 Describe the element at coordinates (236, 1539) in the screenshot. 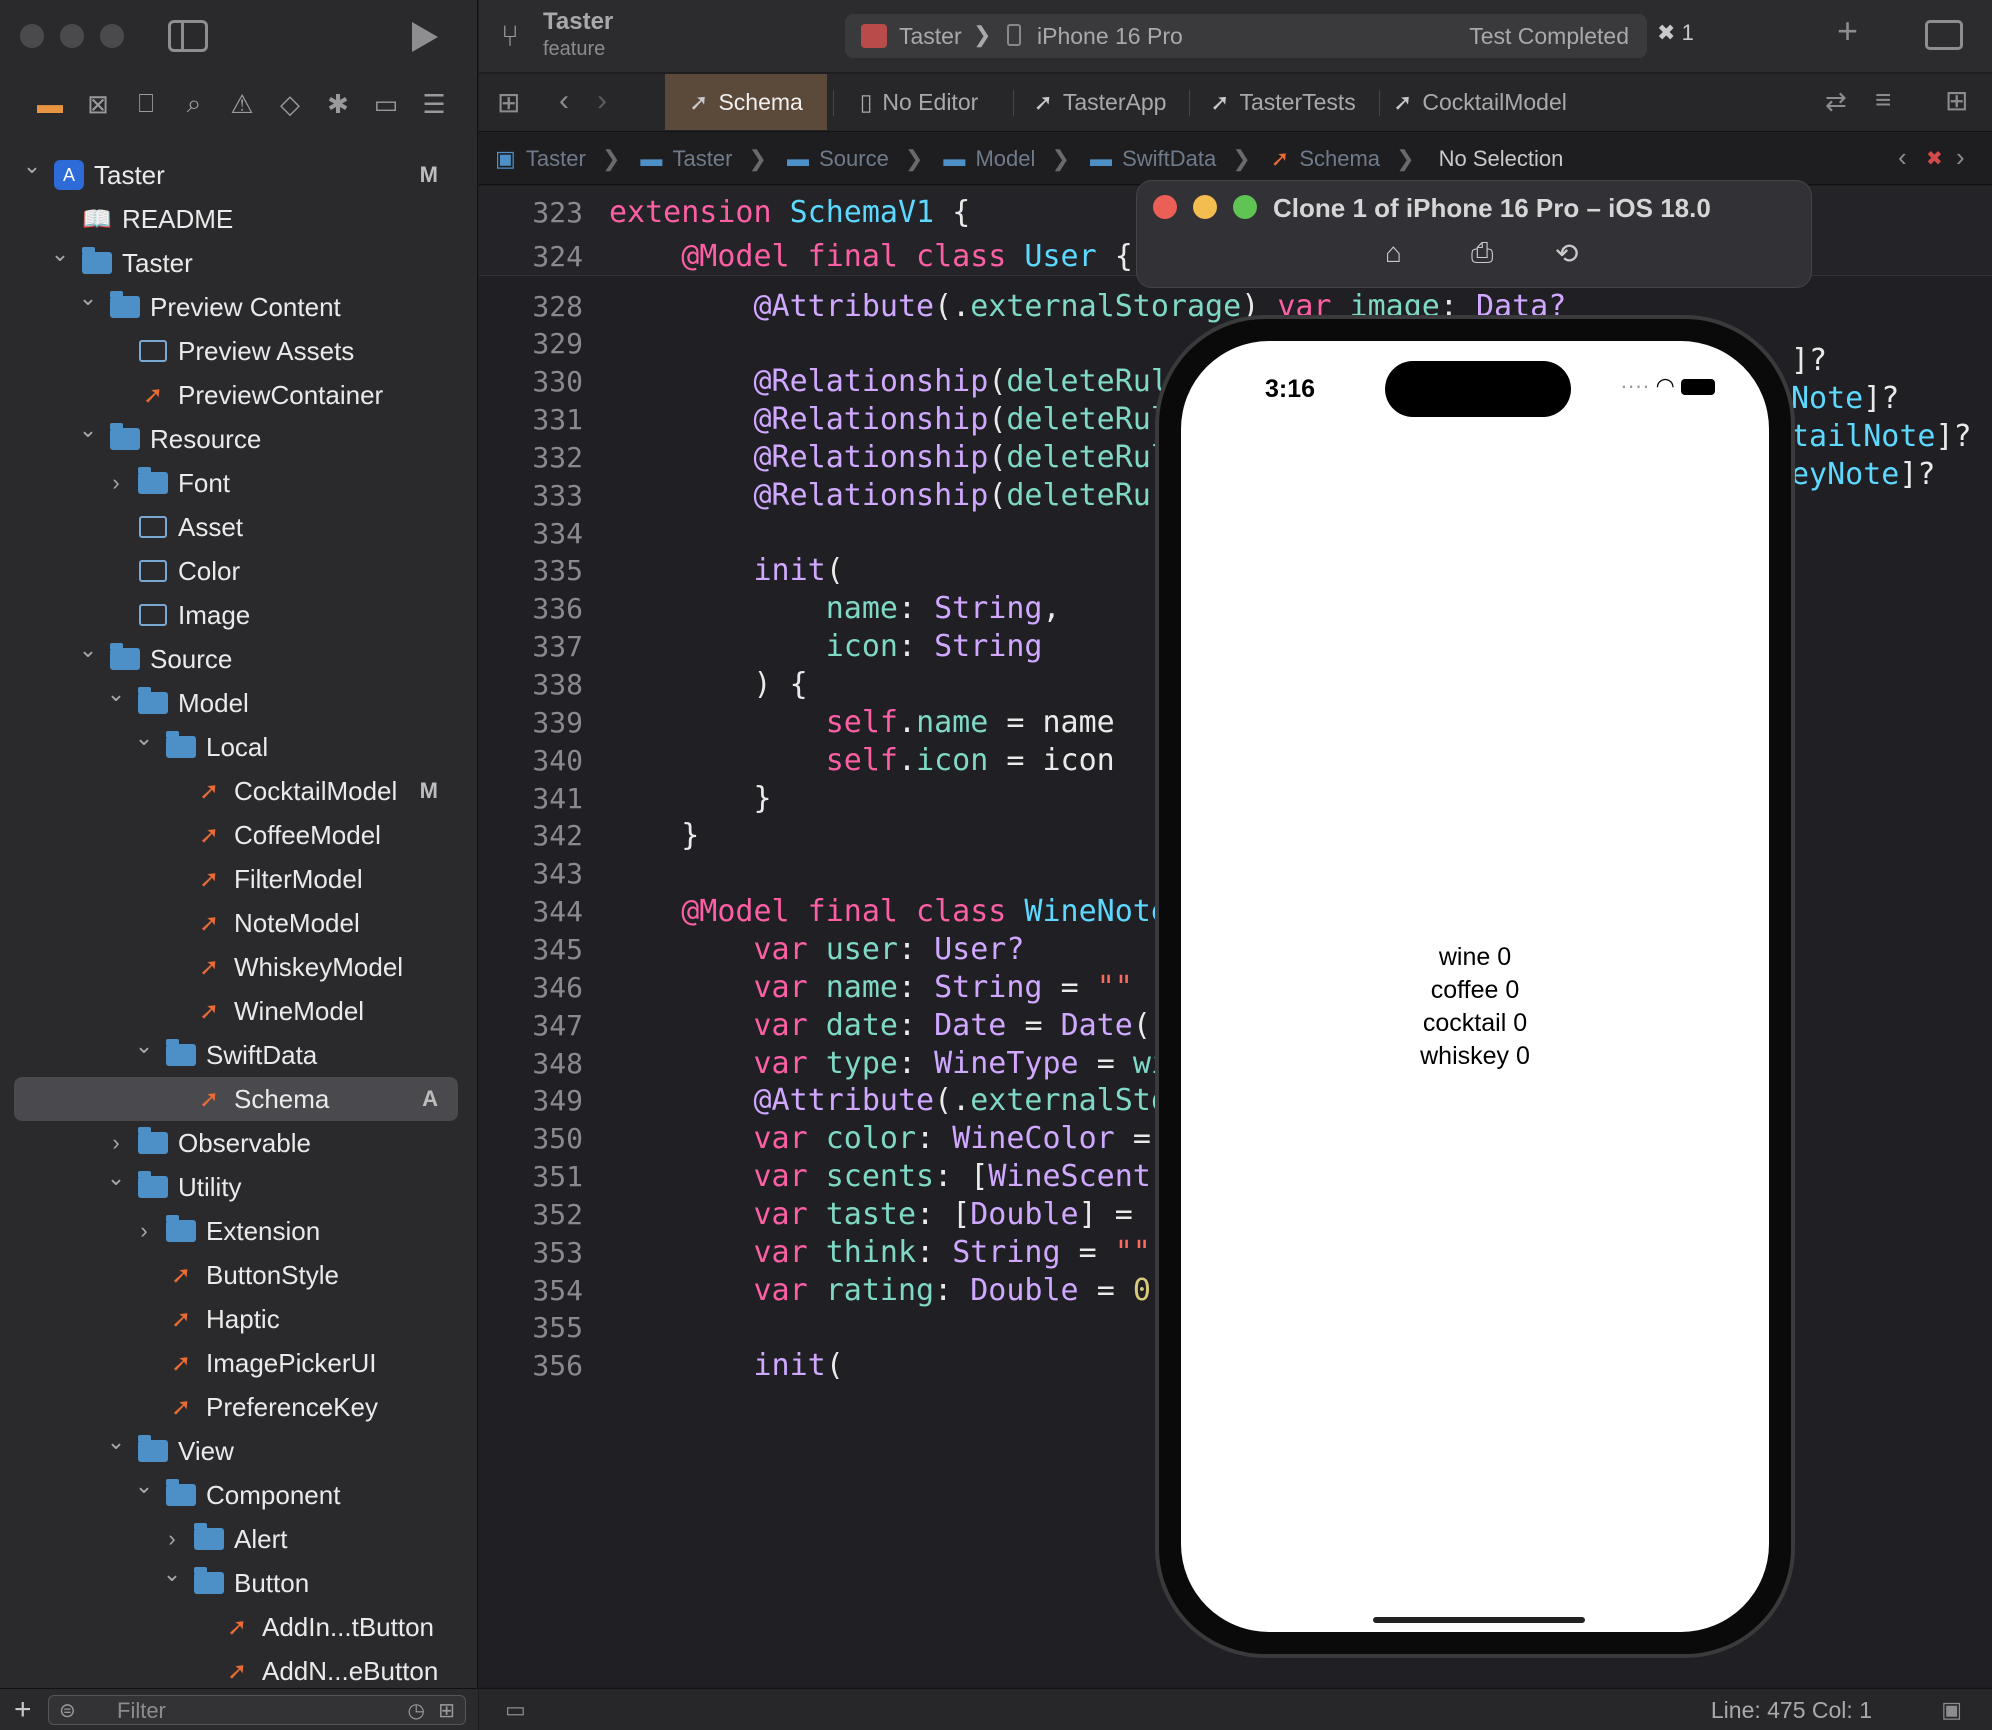

I see `tree-item: › Alert` at that location.